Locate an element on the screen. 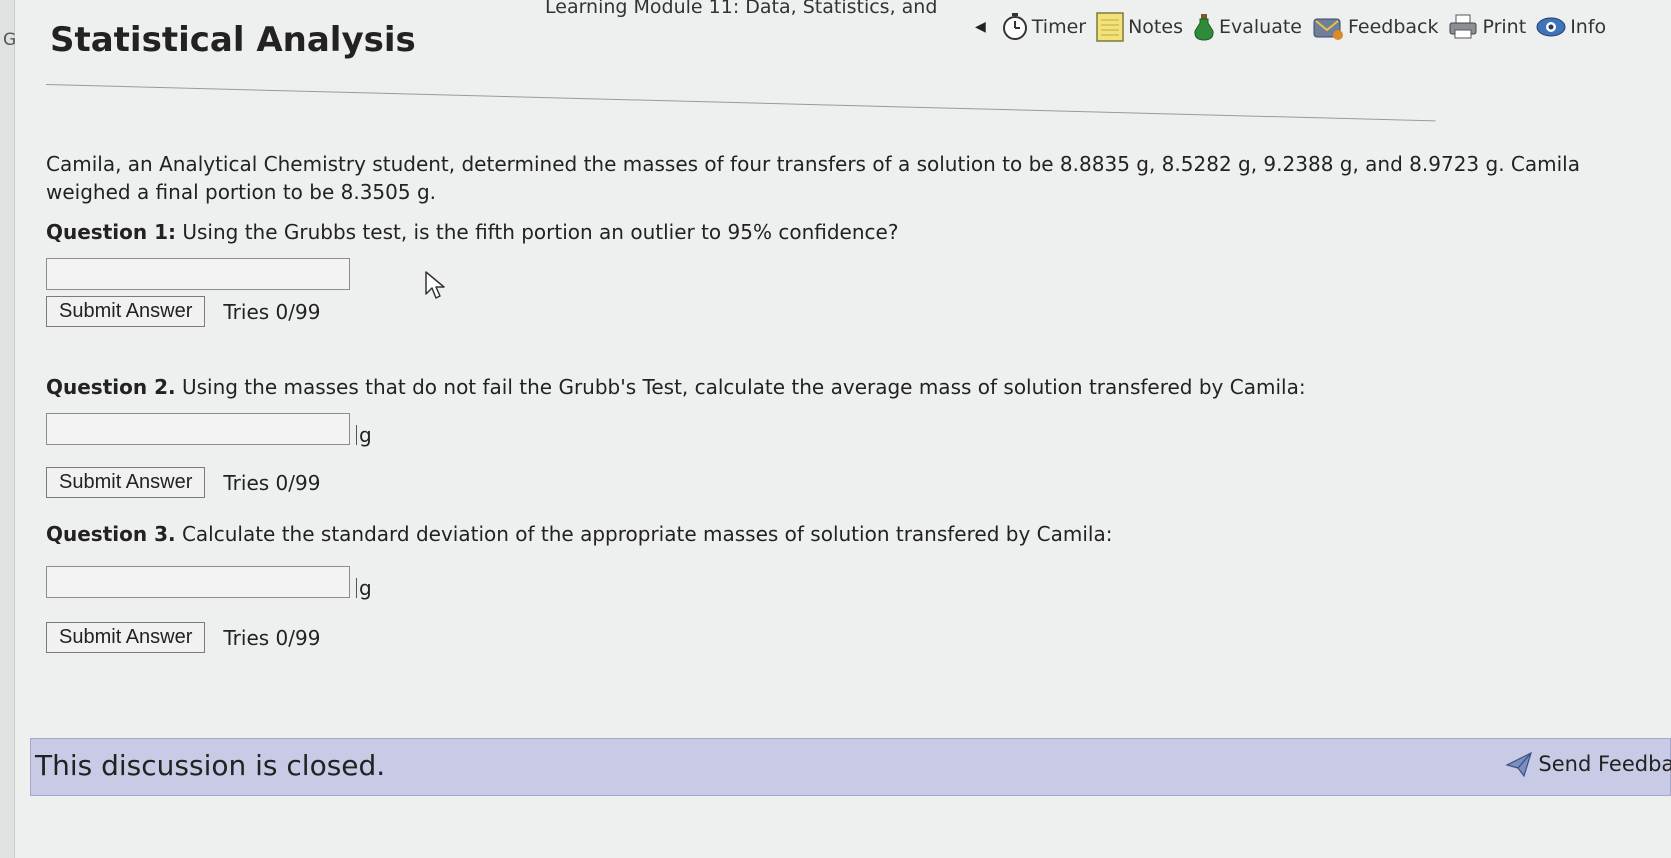 The width and height of the screenshot is (1671, 858). toolbar-evaluate: Evaluate is located at coordinates (1247, 27).